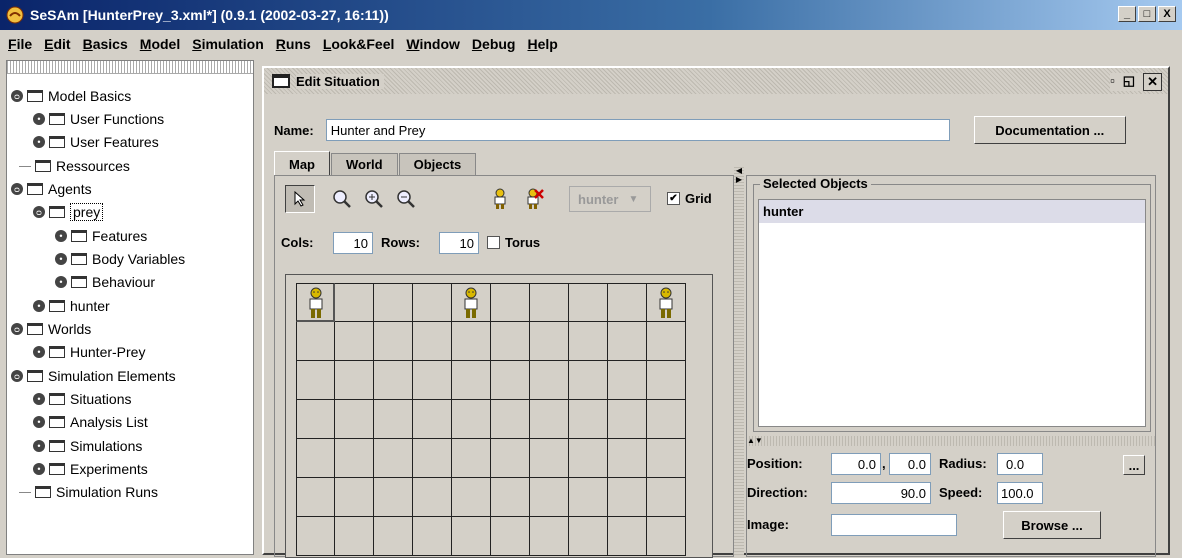  I want to click on tab-map: Map, so click(302, 163).